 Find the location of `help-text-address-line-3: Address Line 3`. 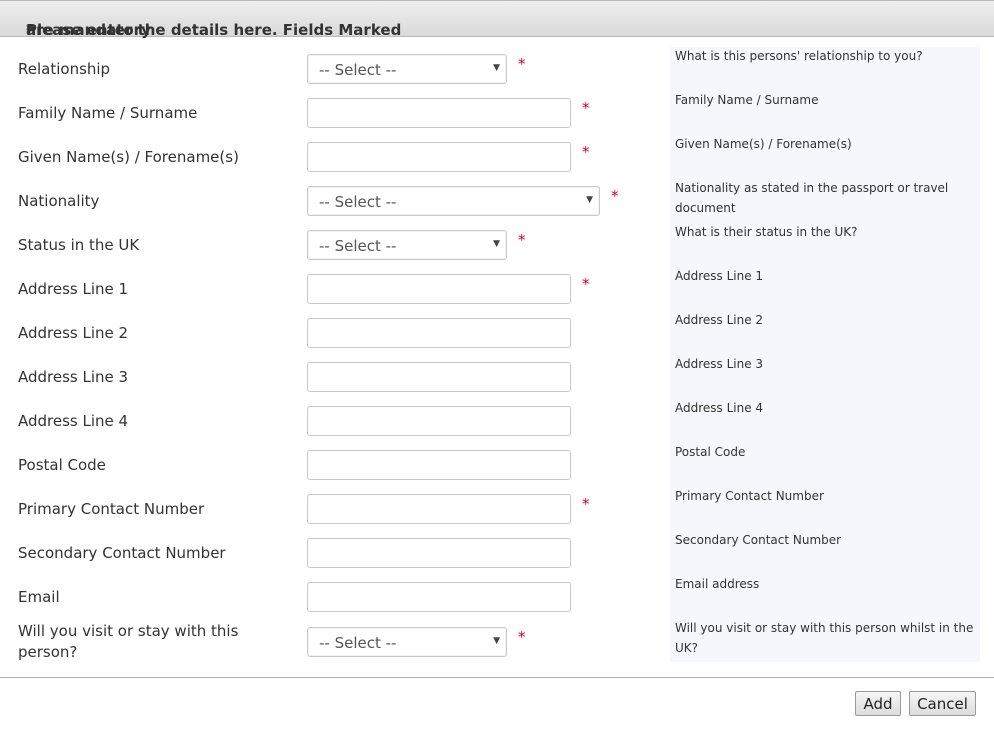

help-text-address-line-3: Address Line 3 is located at coordinates (719, 364).